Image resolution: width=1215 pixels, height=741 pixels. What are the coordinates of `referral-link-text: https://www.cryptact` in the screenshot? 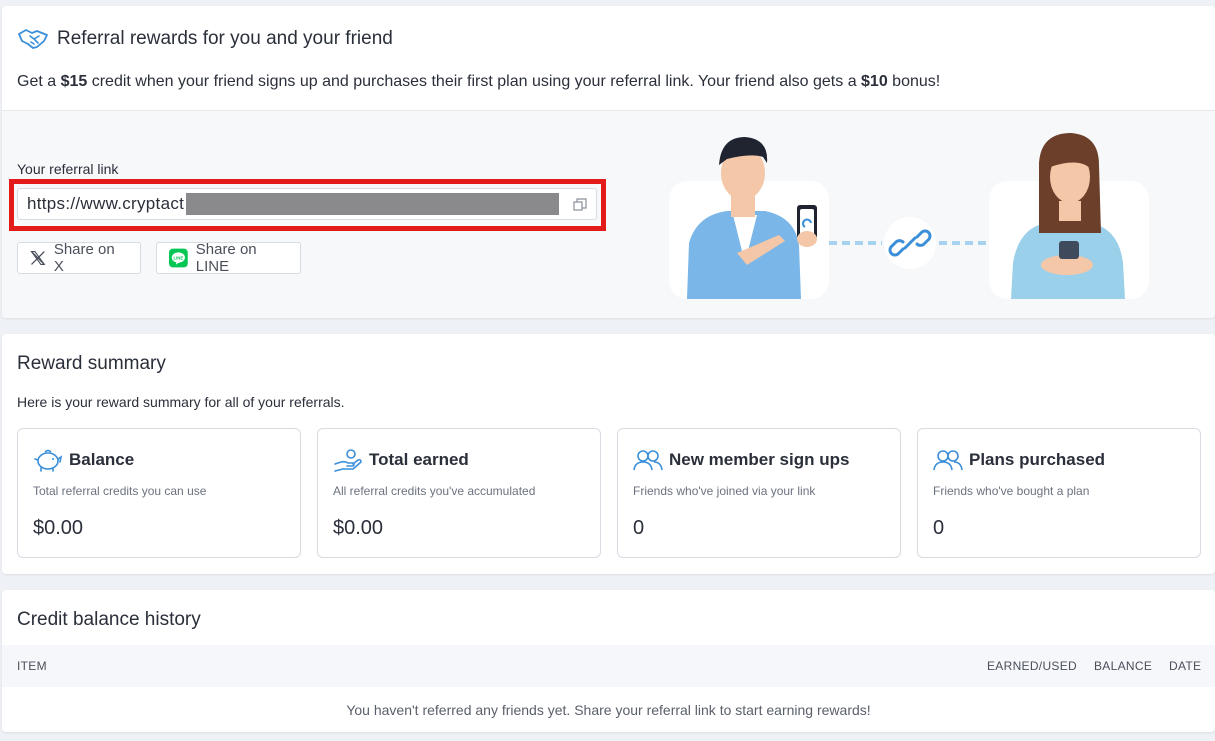 It's located at (106, 203).